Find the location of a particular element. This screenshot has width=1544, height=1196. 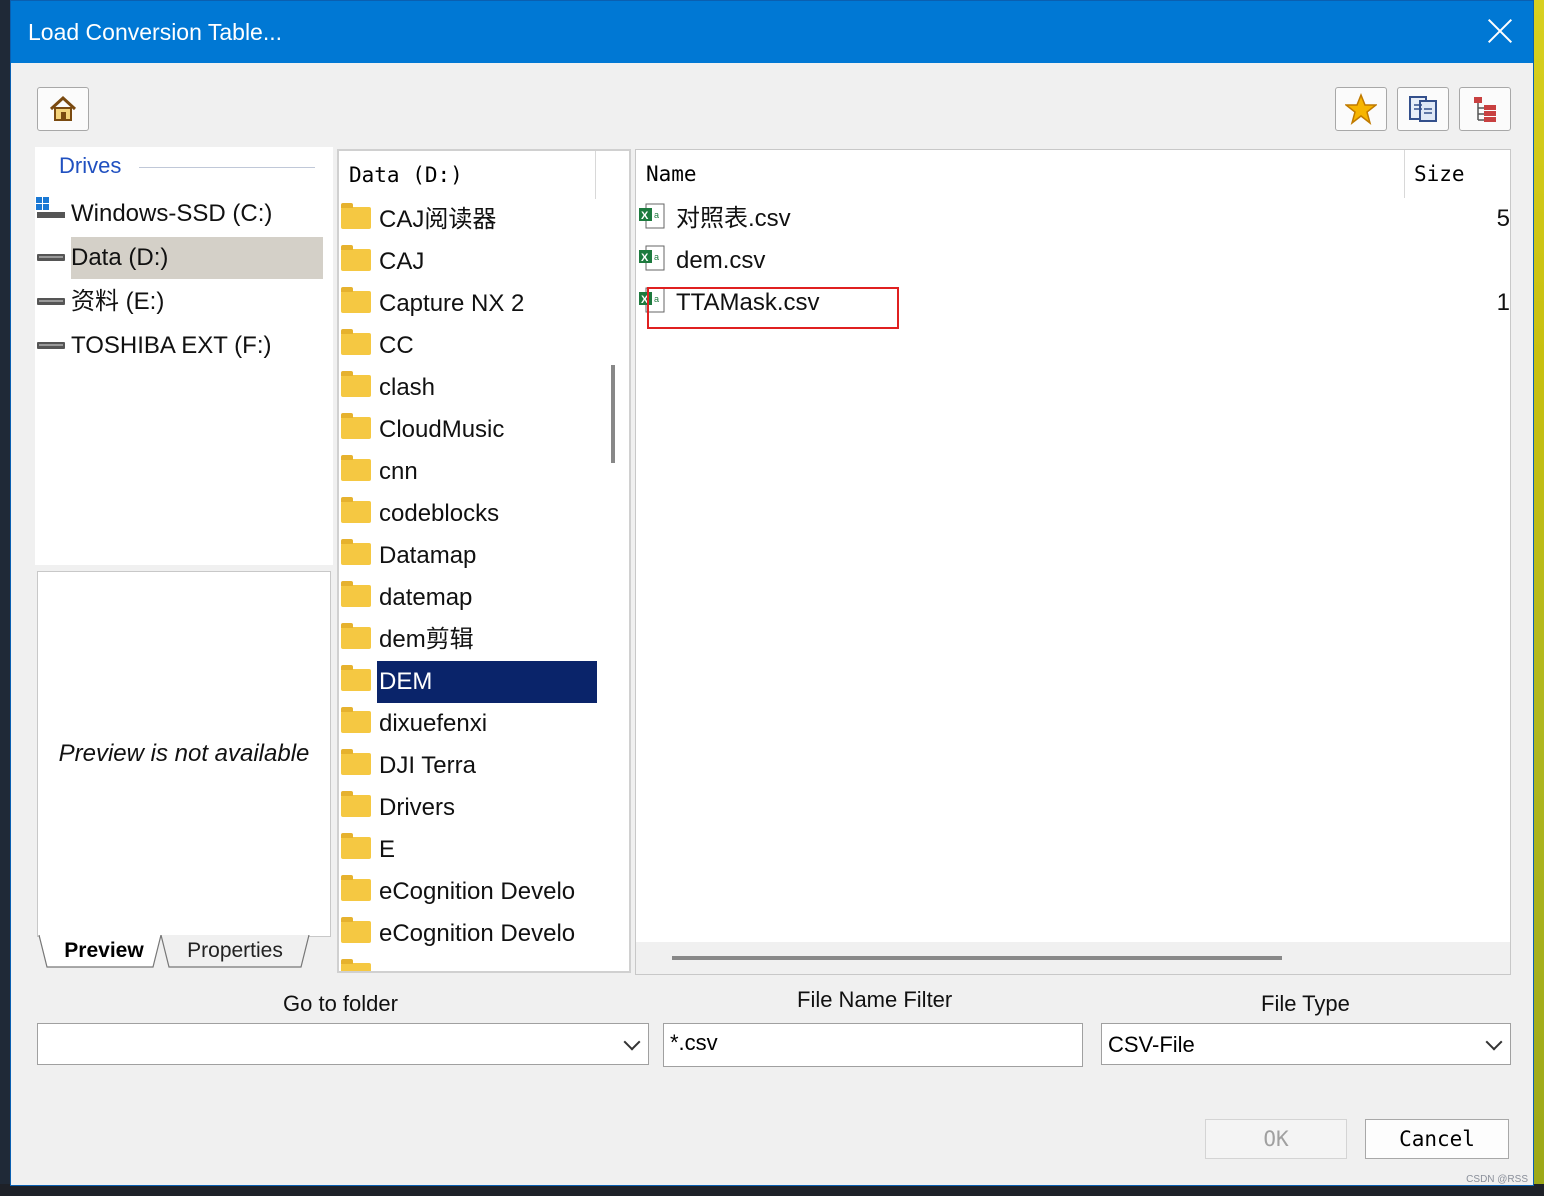

star-icon is located at coordinates (1361, 109).